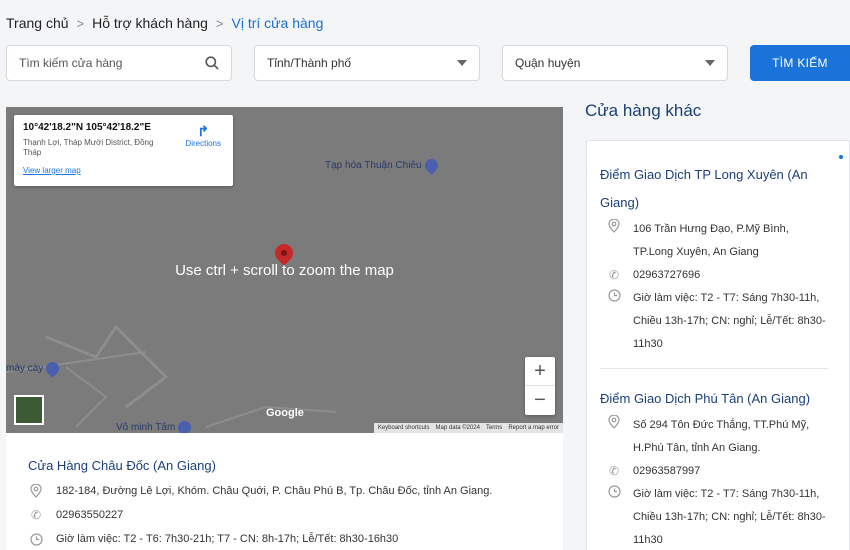 This screenshot has width=850, height=550. What do you see at coordinates (714, 471) in the screenshot?
I see `other-store-phone-row: ✆ 02963587997` at bounding box center [714, 471].